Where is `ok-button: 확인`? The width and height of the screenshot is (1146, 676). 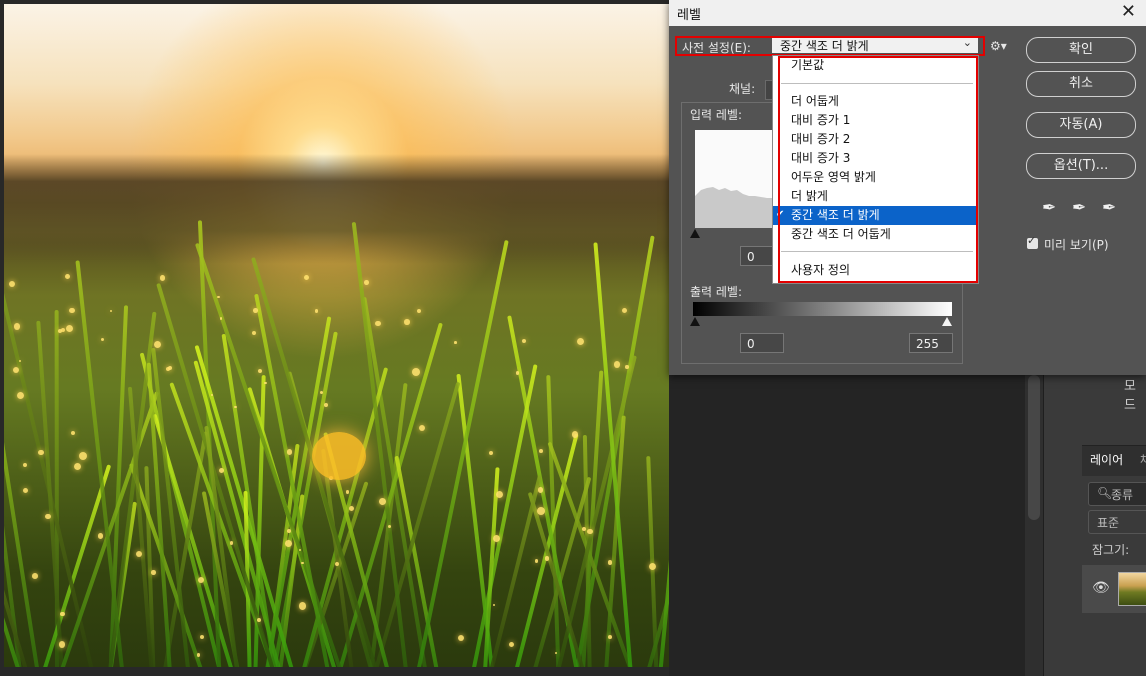
ok-button: 확인 is located at coordinates (1081, 50).